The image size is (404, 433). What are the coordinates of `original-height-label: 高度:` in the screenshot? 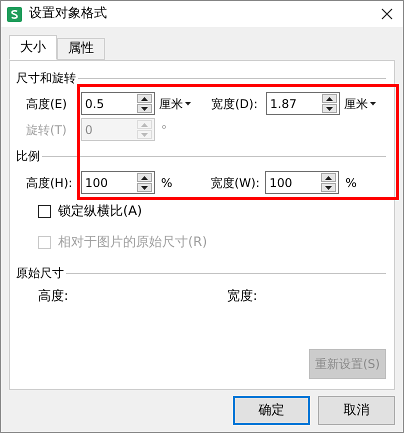 It's located at (54, 297).